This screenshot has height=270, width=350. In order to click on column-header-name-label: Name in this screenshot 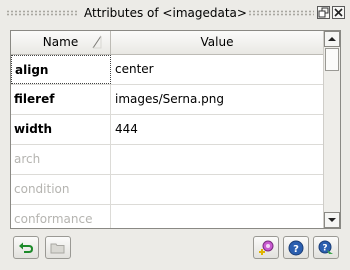, I will do `click(60, 42)`.